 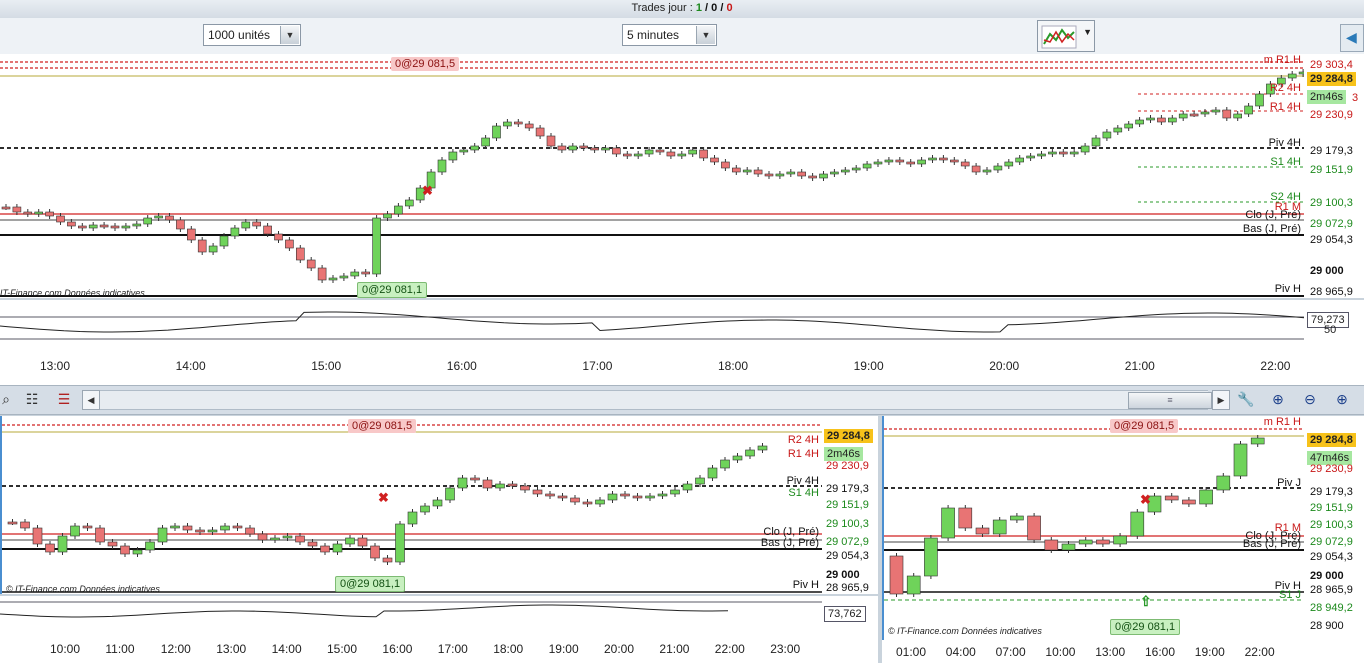 I want to click on level-label: R2 4H, so click(x=1285, y=88).